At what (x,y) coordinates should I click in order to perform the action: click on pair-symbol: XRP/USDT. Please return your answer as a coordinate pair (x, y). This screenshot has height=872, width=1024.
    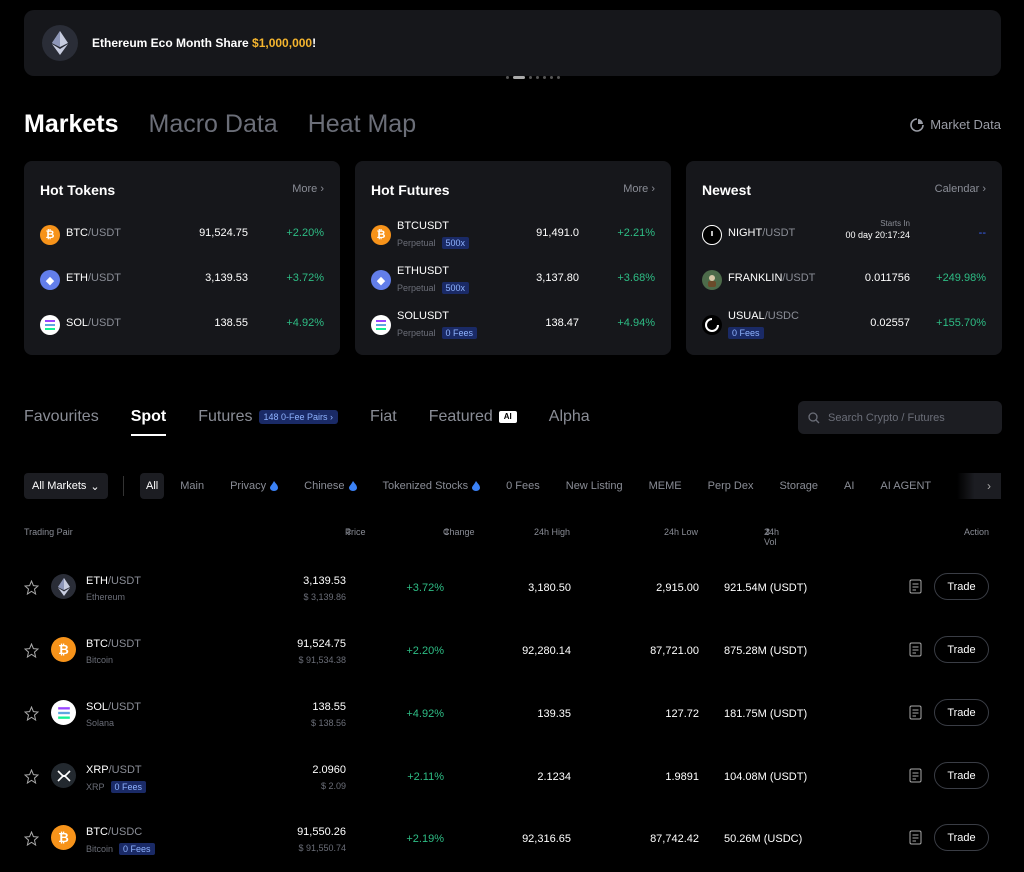
    Looking at the image, I should click on (114, 770).